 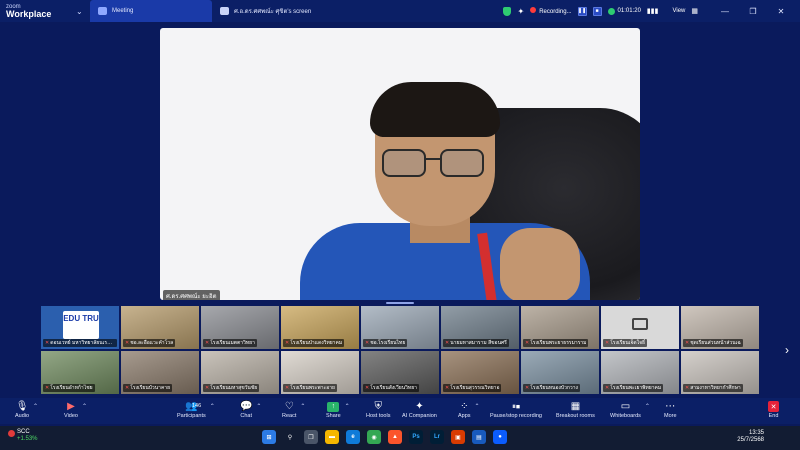 What do you see at coordinates (477, 406) in the screenshot?
I see `apps-caret-icon: ⌃` at bounding box center [477, 406].